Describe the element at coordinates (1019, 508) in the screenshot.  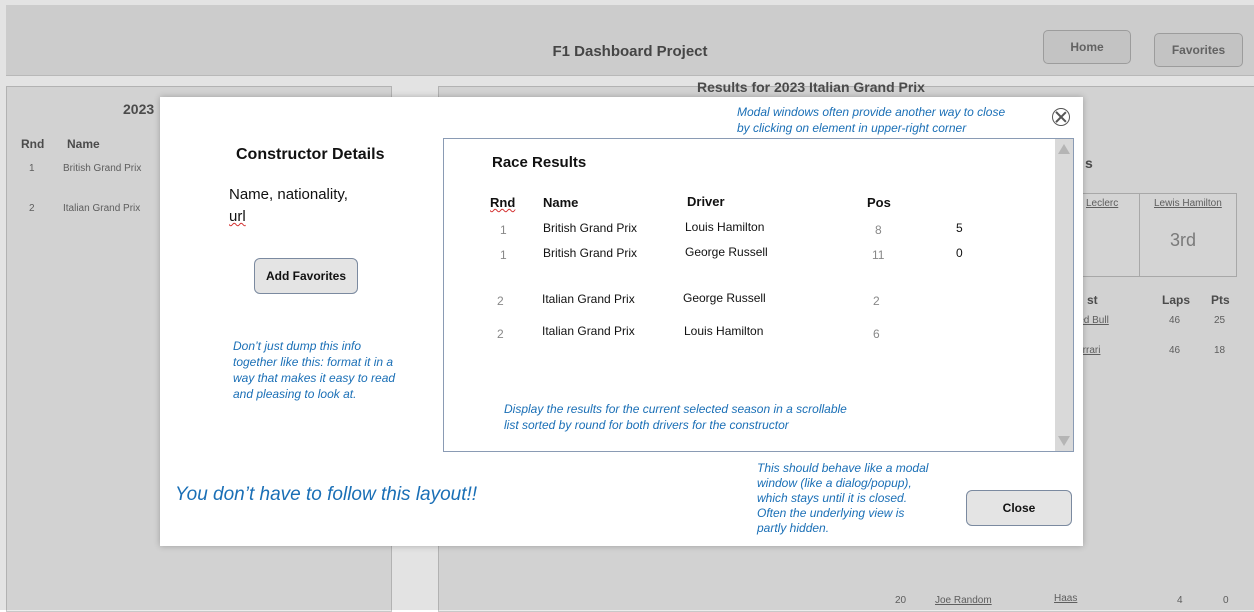
I see `close-button: Close` at that location.